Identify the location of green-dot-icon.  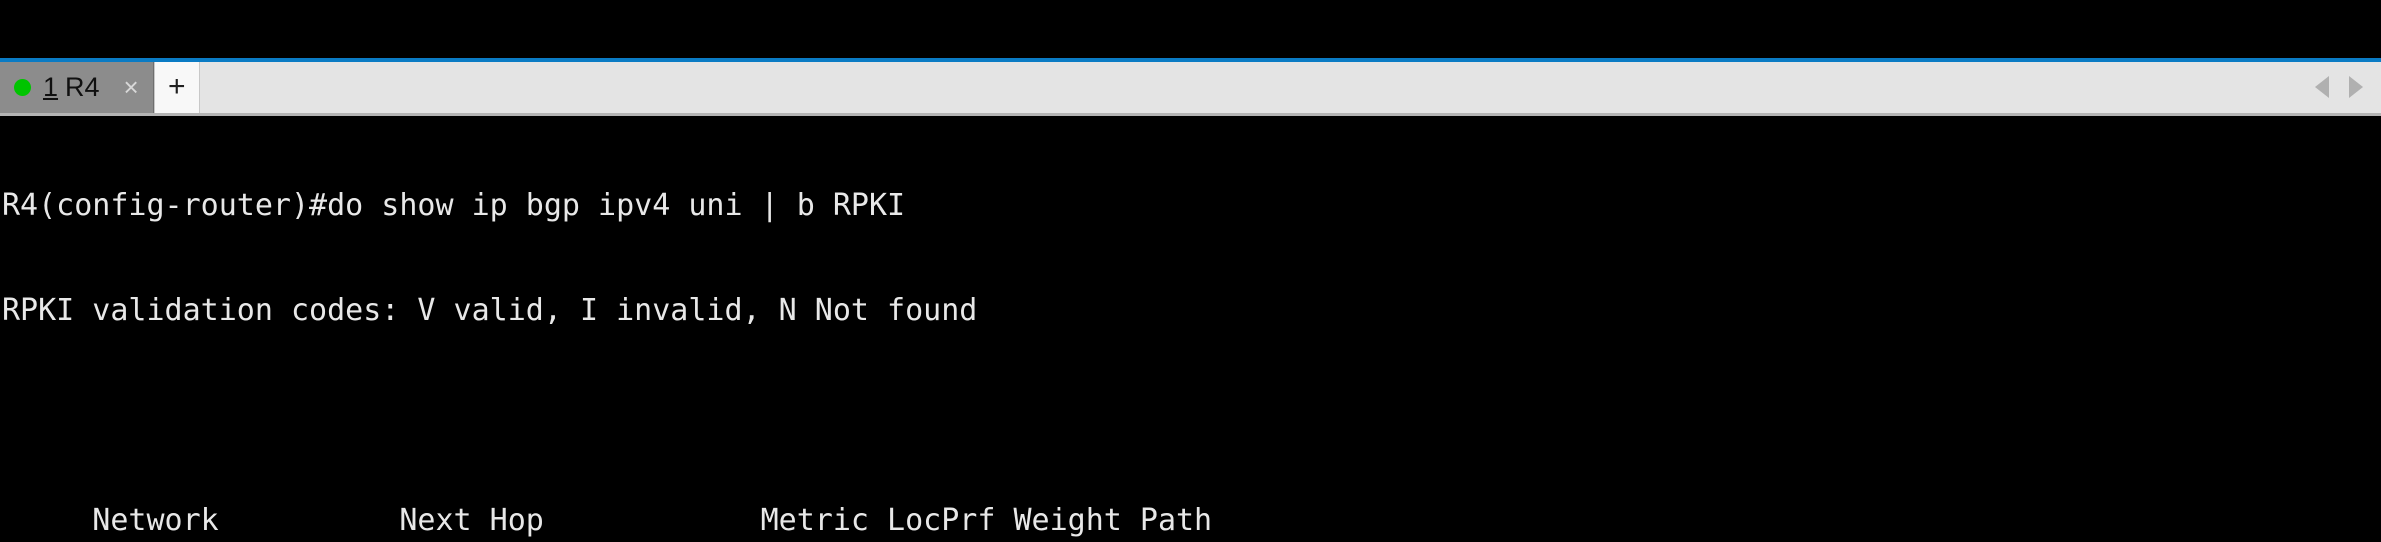
(22, 87).